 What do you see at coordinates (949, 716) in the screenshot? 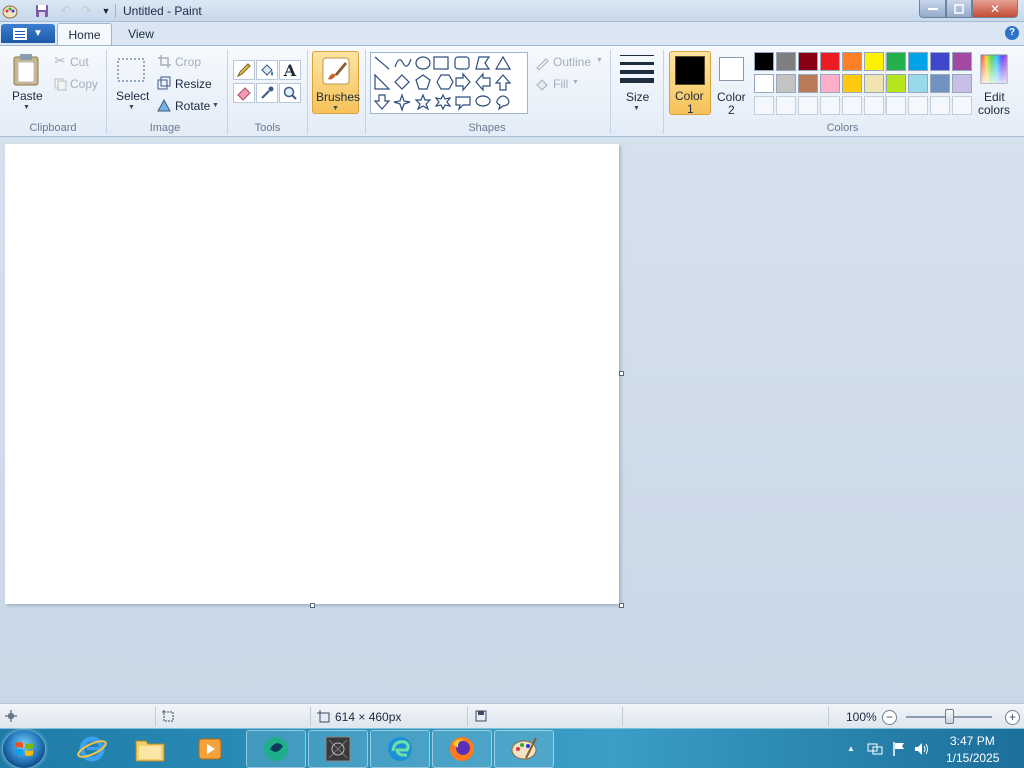
I see `zoom-slider-thumb` at bounding box center [949, 716].